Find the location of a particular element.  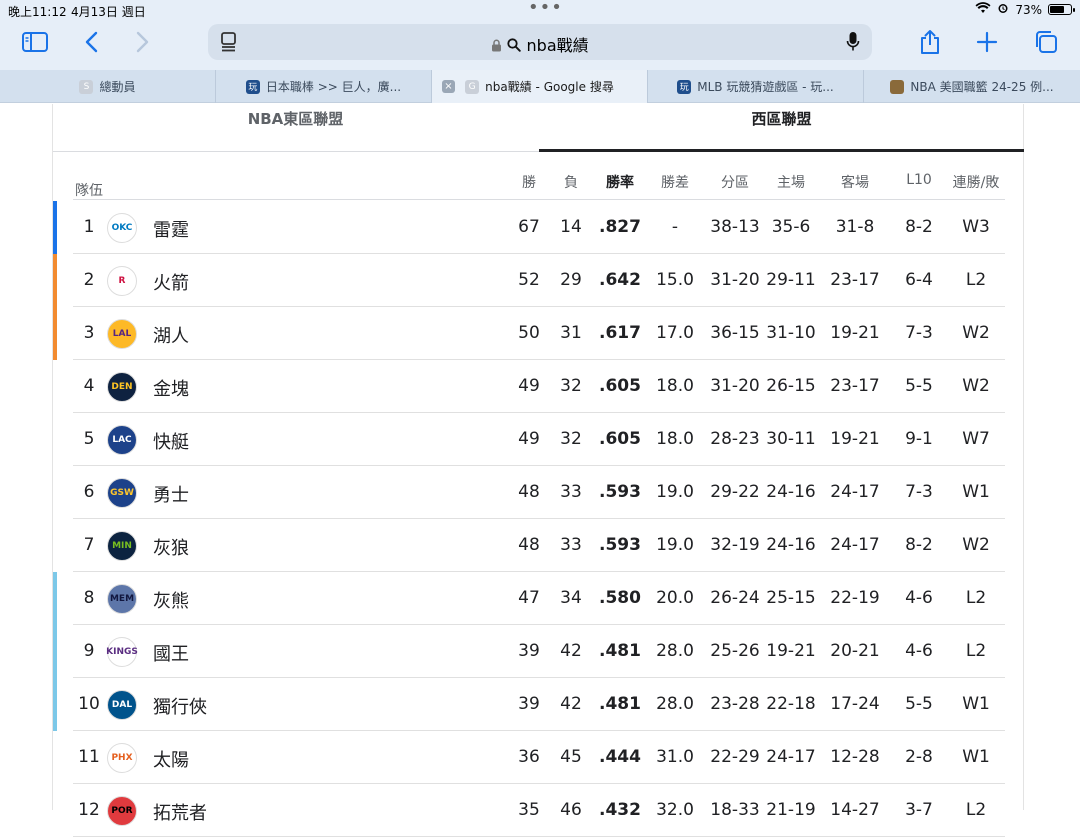

cell-streak: W3 is located at coordinates (976, 227).